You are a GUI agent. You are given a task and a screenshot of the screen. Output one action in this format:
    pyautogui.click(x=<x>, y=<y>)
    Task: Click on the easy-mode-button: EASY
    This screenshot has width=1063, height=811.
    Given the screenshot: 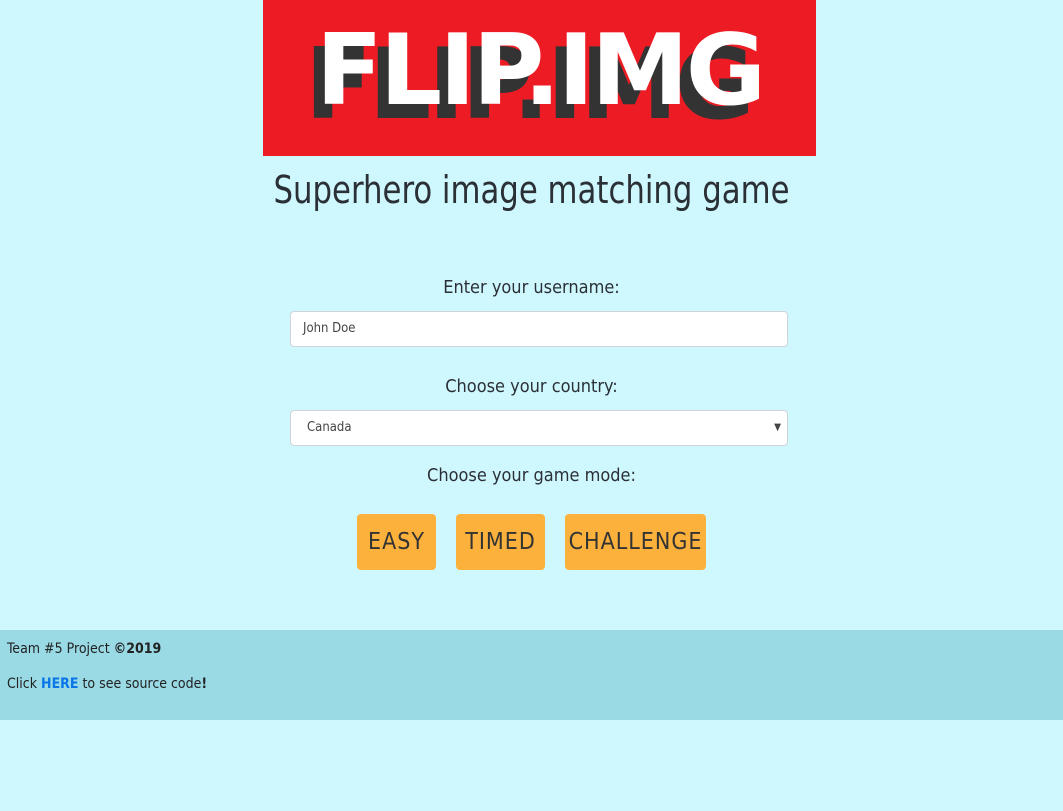 What is the action you would take?
    pyautogui.click(x=396, y=542)
    